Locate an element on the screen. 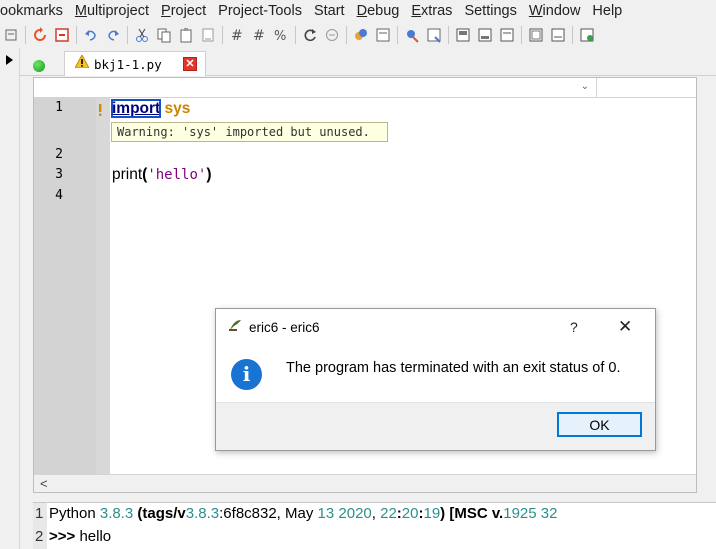 This screenshot has height=549, width=716. toolbar: # # % is located at coordinates (358, 35).